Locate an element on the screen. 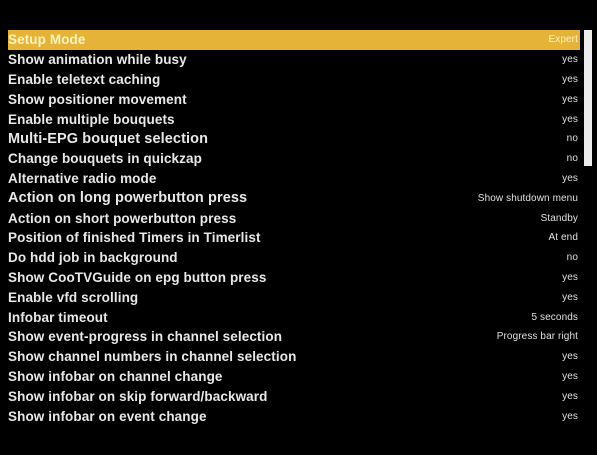  menu-item-cootvguide-epg: Show CooTVGuide on epg button press yes is located at coordinates (294, 278).